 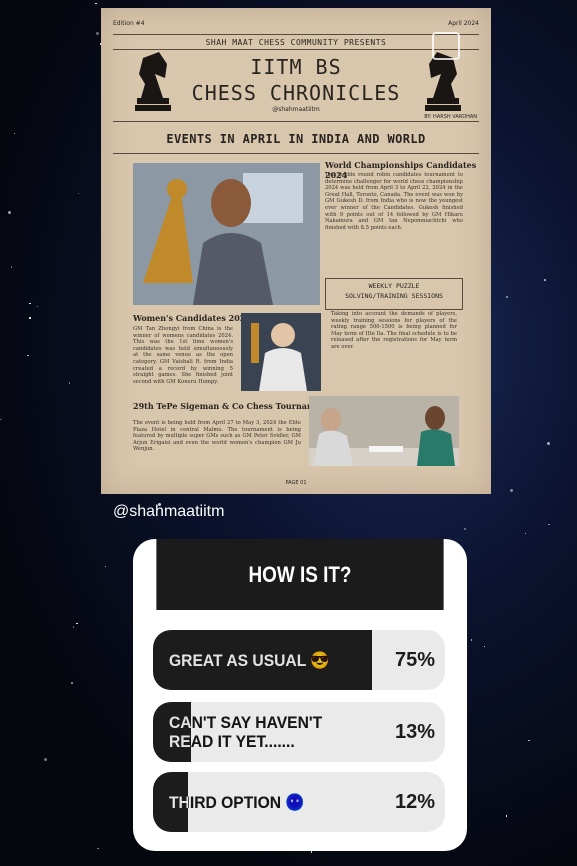 I want to click on weekly-puzzle-box: WEEKLY PUZZLE SOLVING/TRAINING SESSIONS, so click(x=394, y=294).